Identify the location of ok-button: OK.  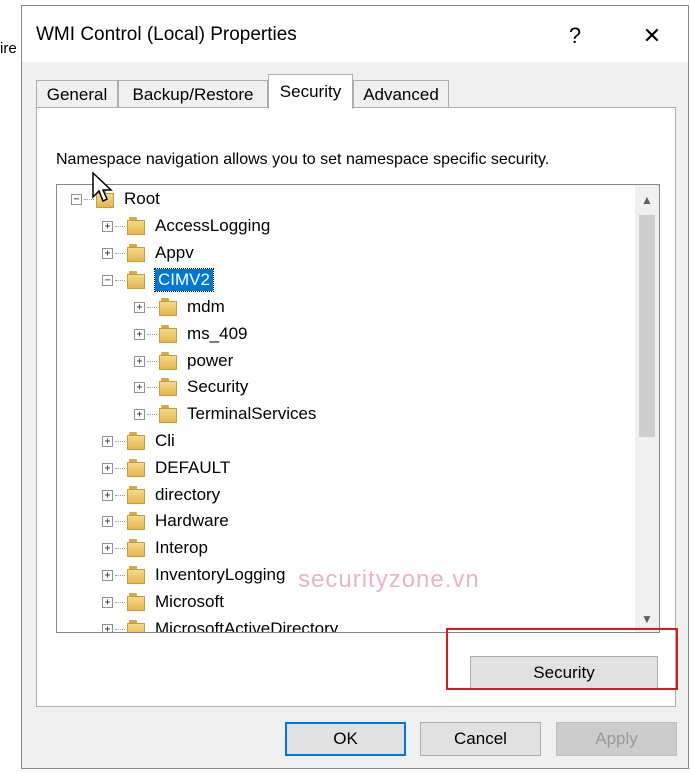
(345, 739).